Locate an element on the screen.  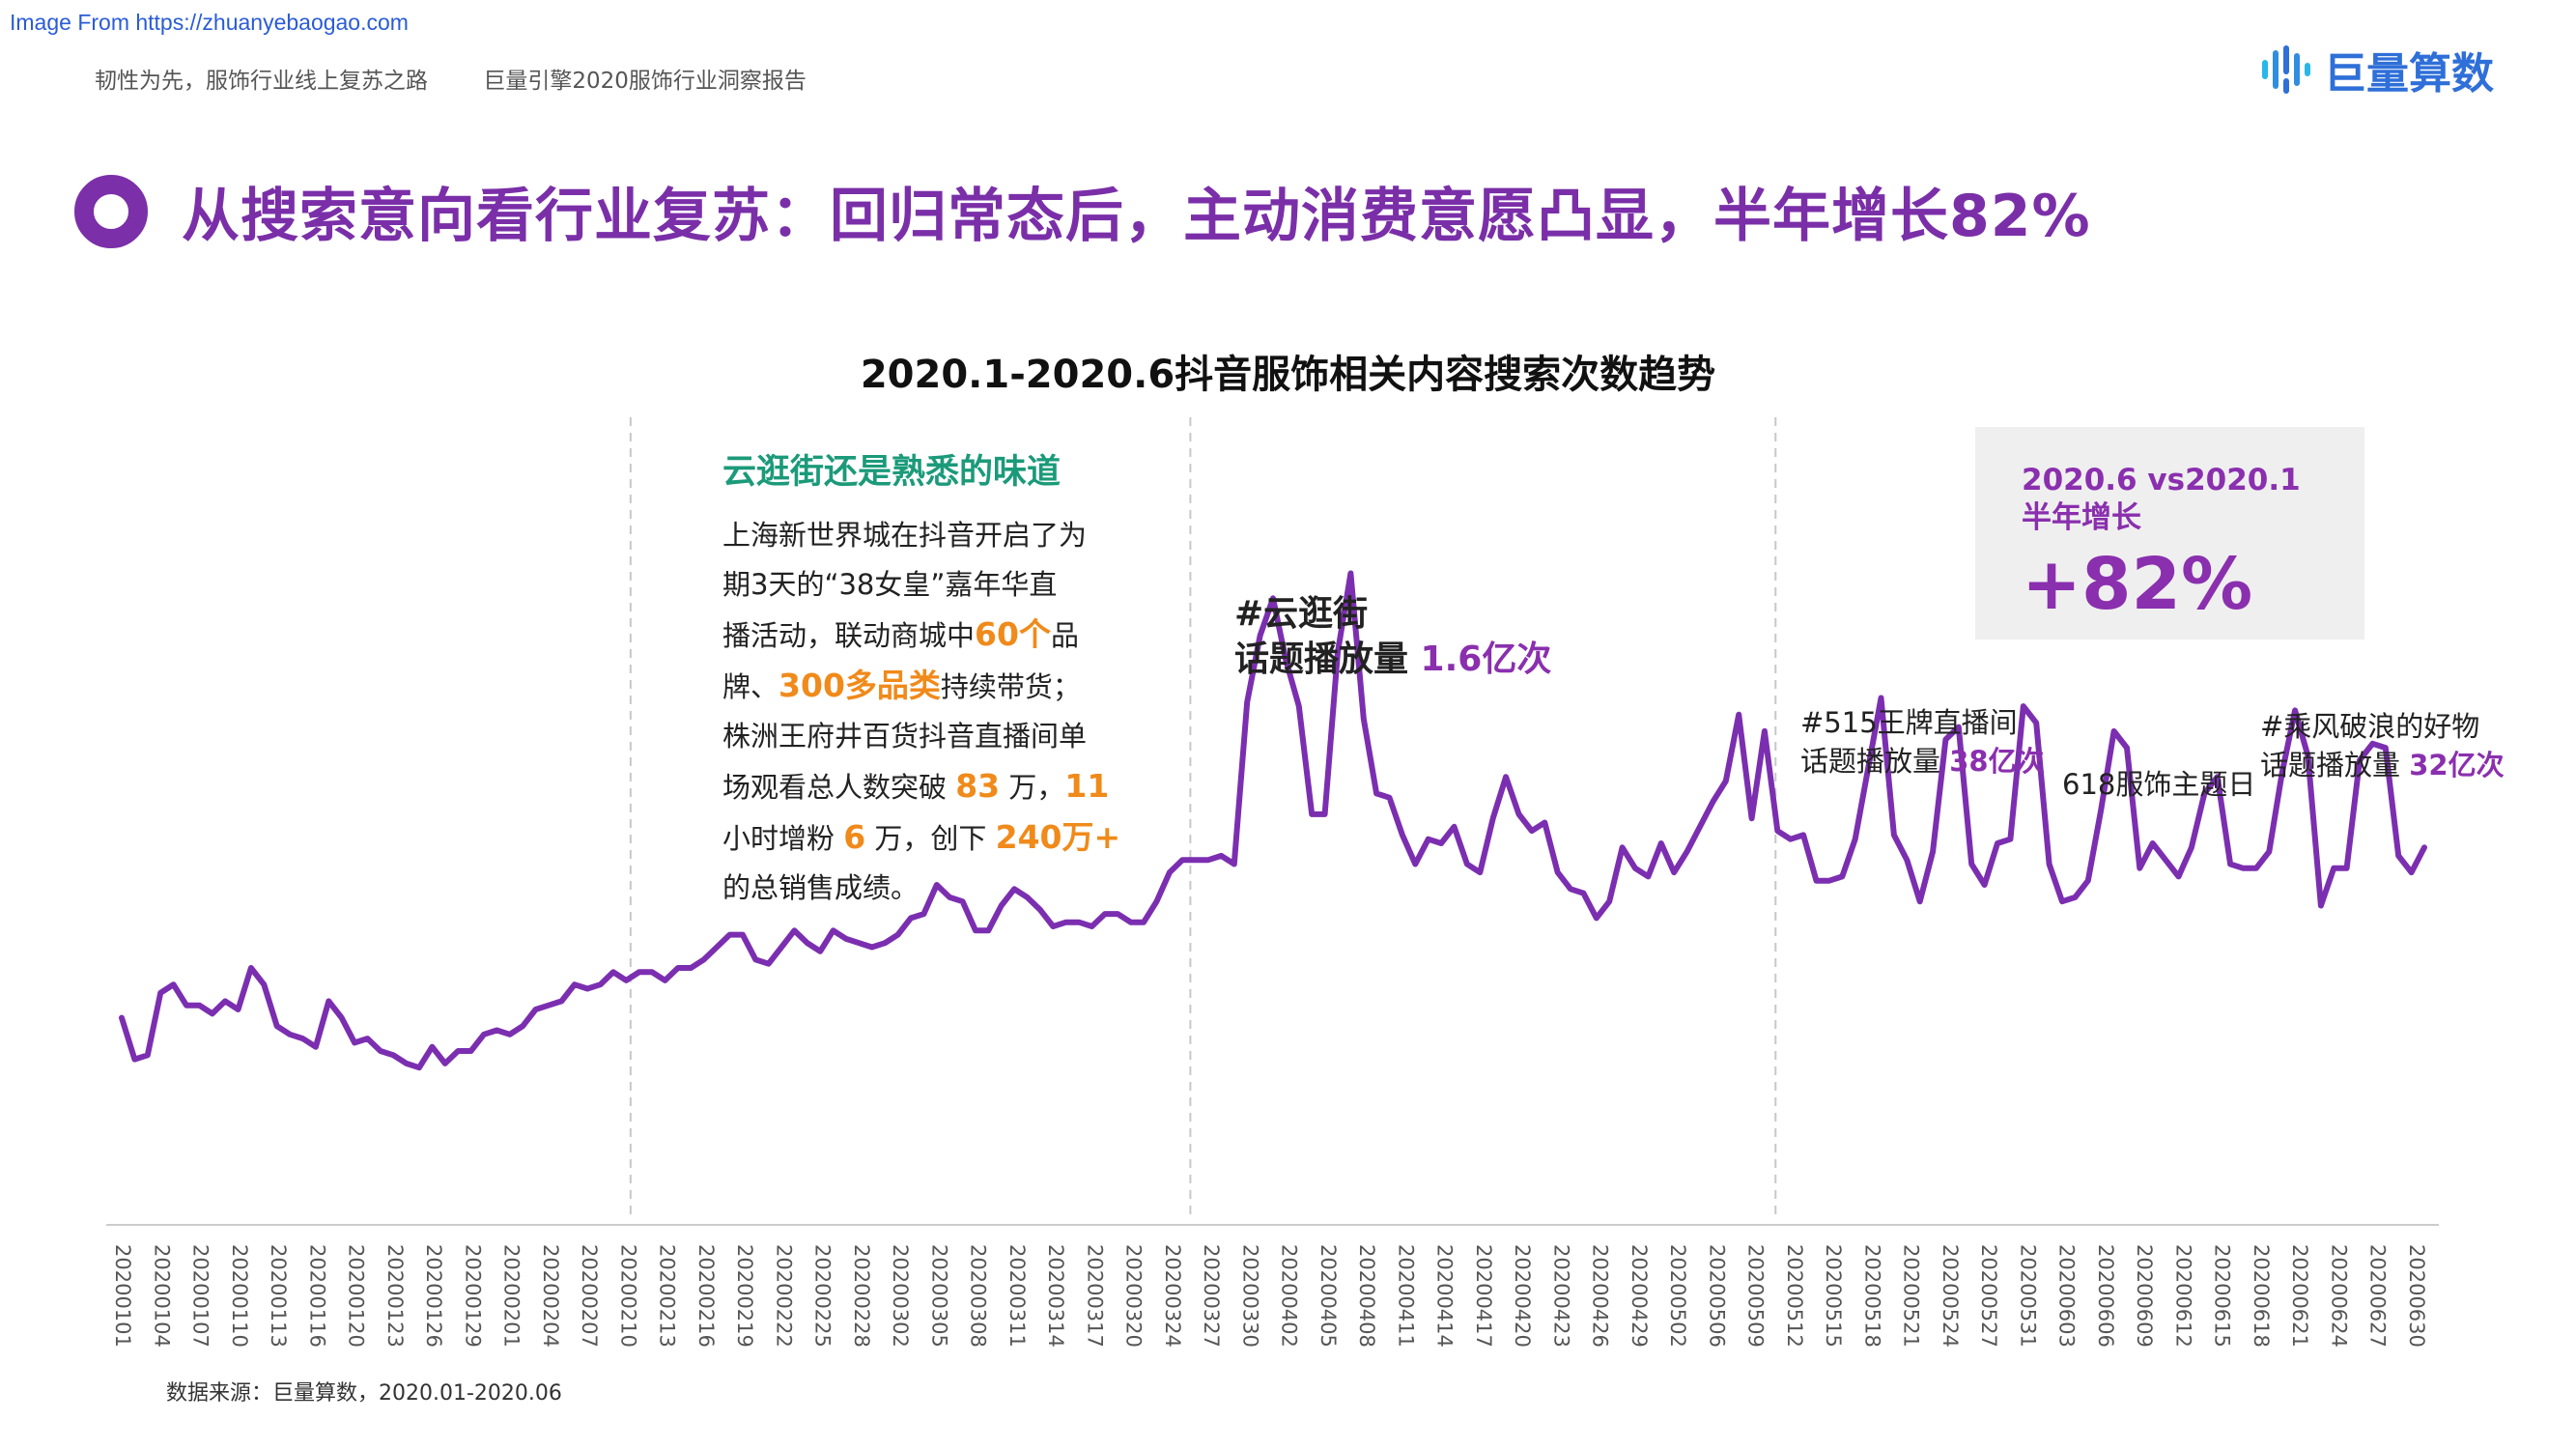
note-text: 期3天的“38女皇”嘉年华直 is located at coordinates (890, 584).